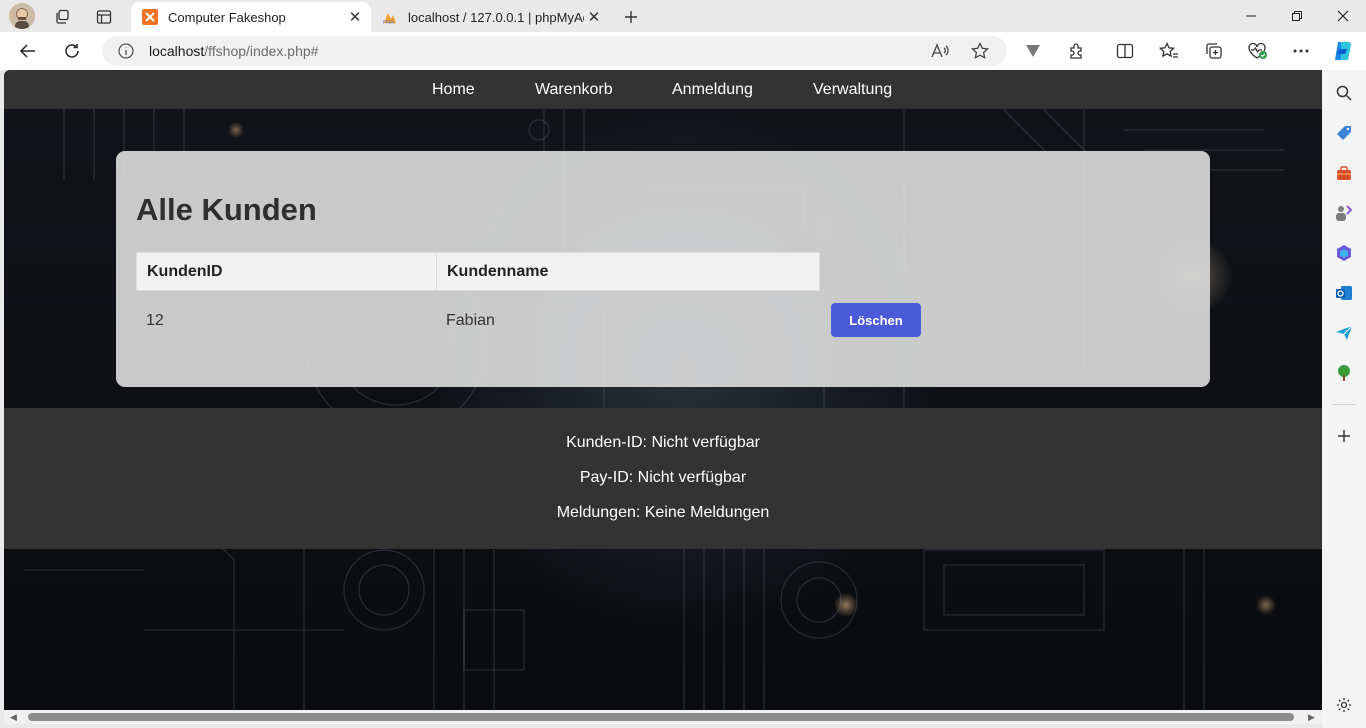 This screenshot has width=1366, height=728. Describe the element at coordinates (470, 320) in the screenshot. I see `cell-customer-name: Fabian` at that location.